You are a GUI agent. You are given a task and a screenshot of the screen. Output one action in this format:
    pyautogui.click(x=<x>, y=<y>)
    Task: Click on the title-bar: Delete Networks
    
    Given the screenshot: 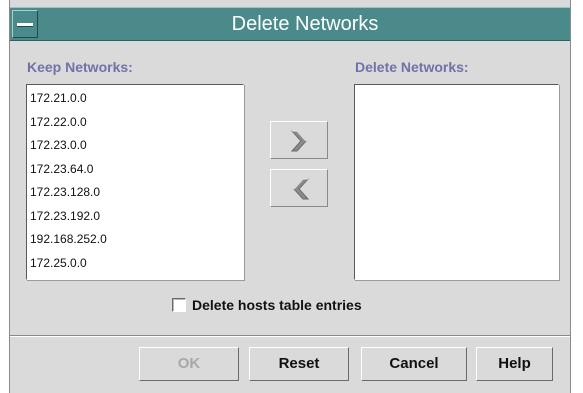 What is the action you would take?
    pyautogui.click(x=290, y=24)
    